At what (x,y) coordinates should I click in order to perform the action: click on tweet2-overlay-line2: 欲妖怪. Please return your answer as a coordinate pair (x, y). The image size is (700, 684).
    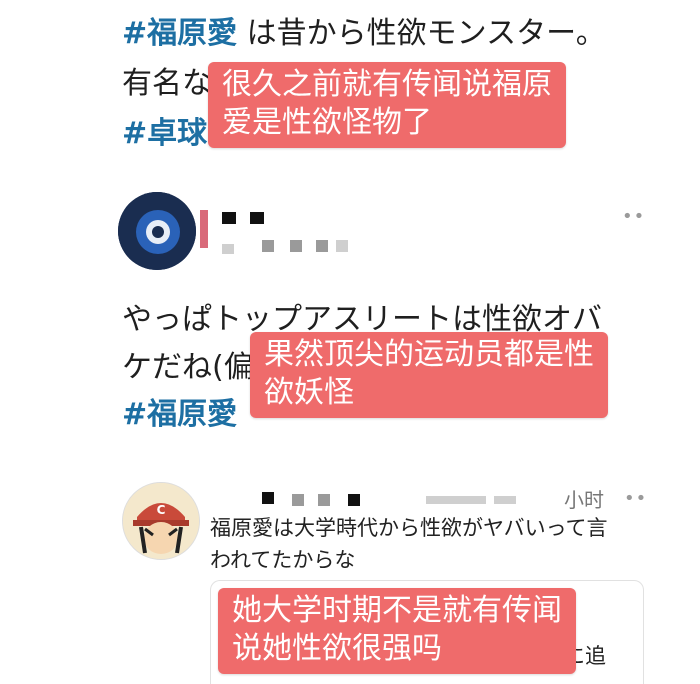
    Looking at the image, I should click on (309, 392).